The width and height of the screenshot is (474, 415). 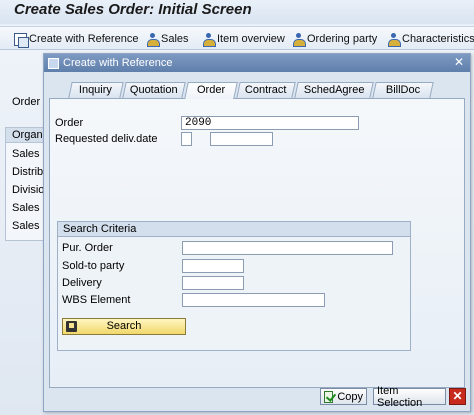 I want to click on item-selection-button: Item Selection, so click(x=409, y=397).